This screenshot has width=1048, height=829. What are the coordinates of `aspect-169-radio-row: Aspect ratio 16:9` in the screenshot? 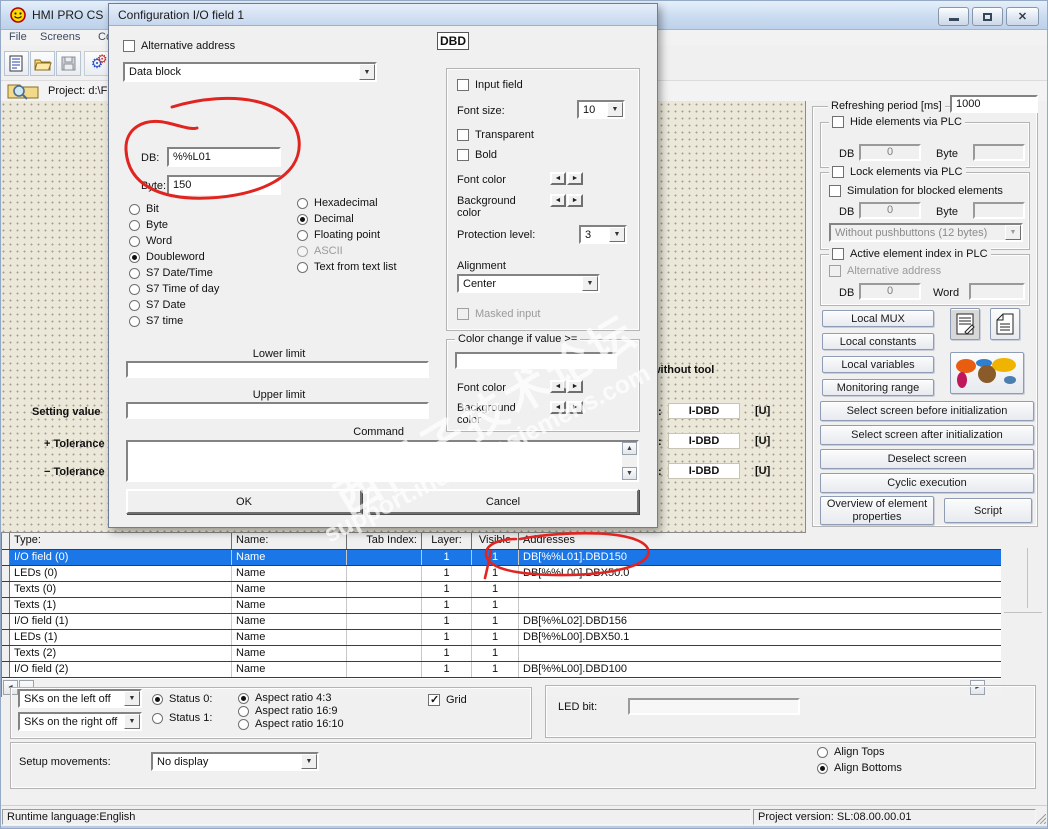 It's located at (288, 711).